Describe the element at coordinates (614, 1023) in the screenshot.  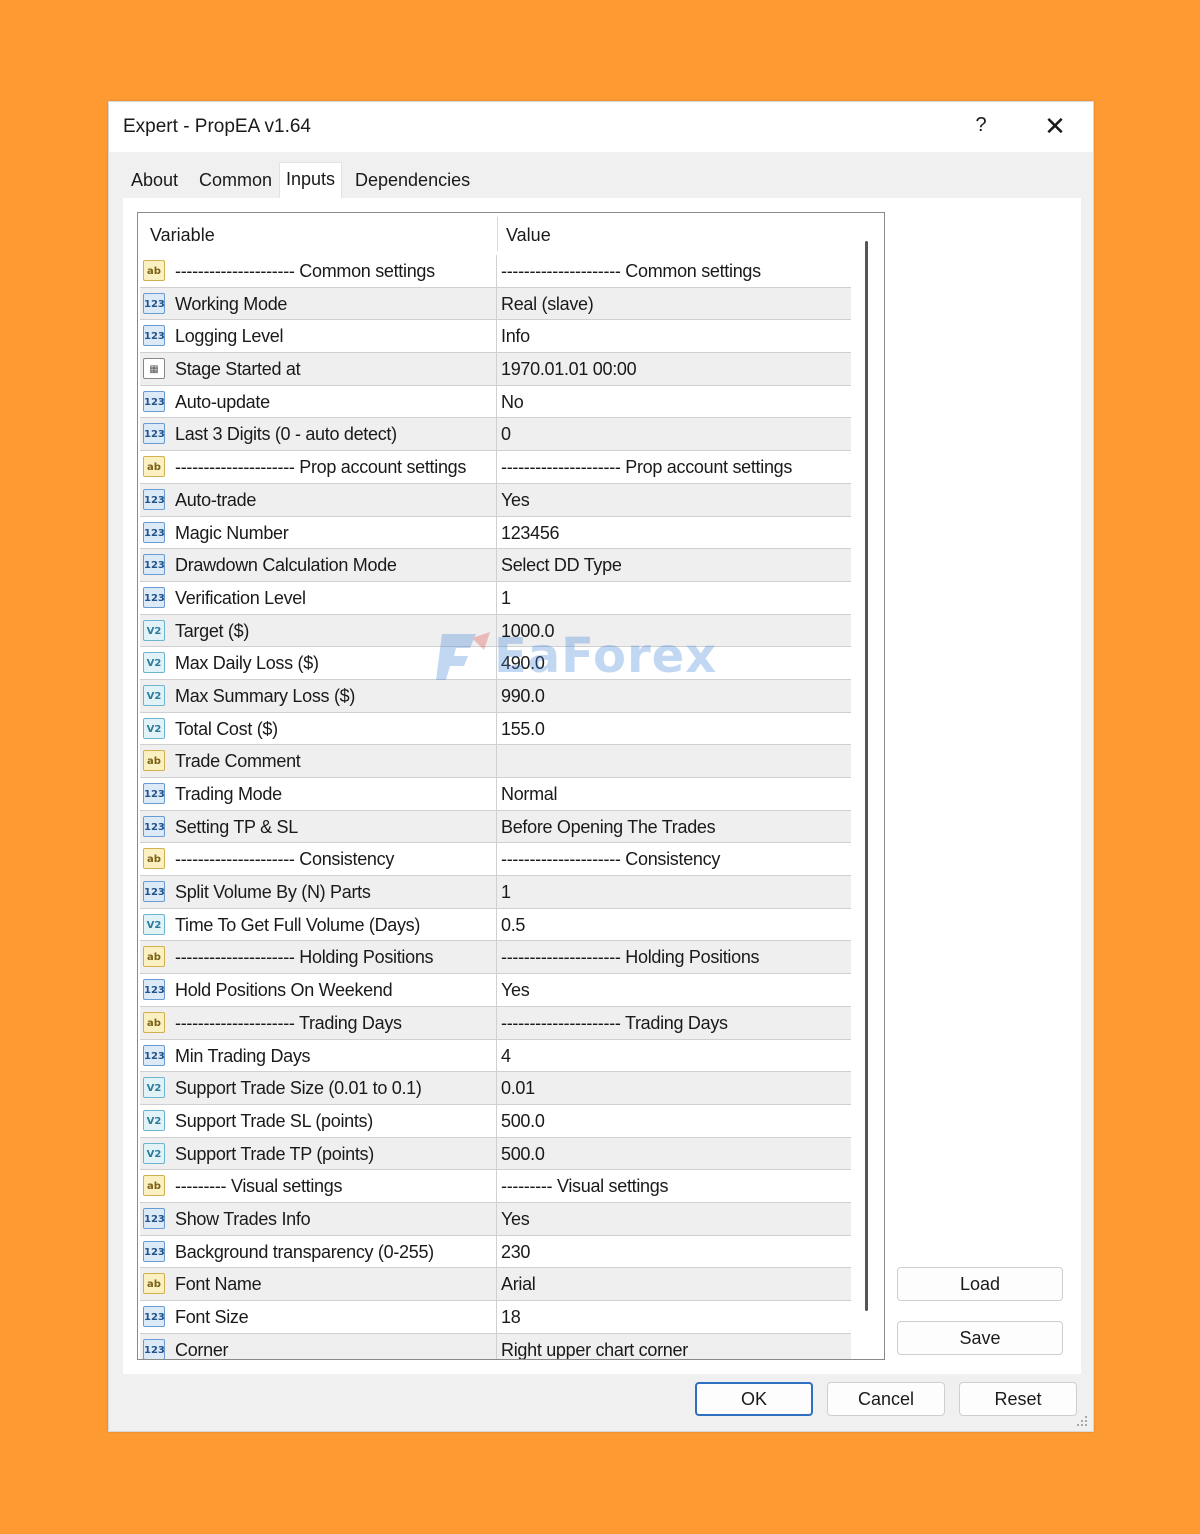
I see `variable-value: --------------------- Trading Days` at that location.